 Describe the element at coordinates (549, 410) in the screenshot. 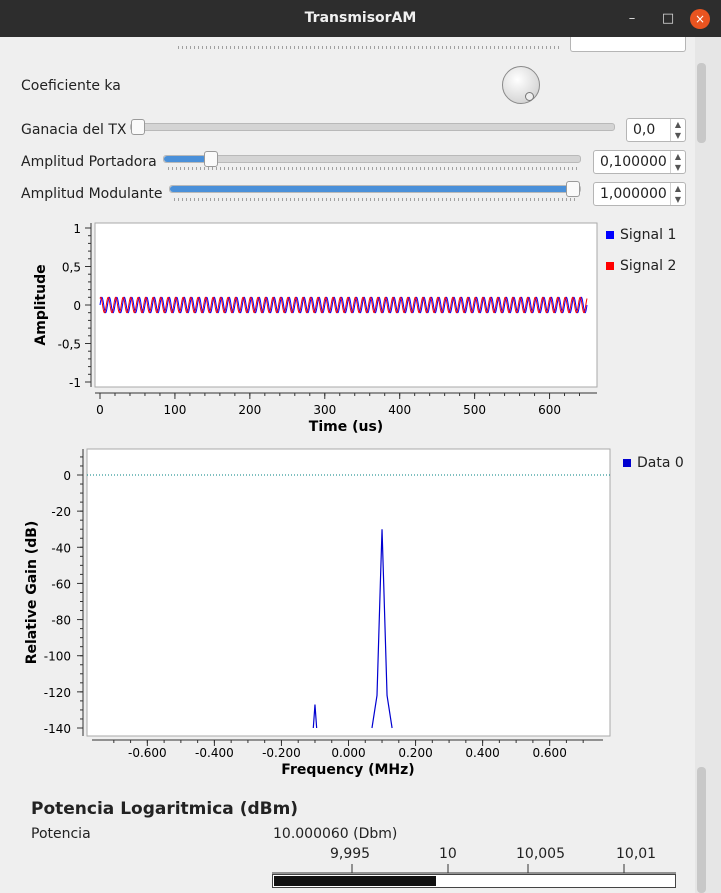

I see `x-tick-label: 600` at that location.